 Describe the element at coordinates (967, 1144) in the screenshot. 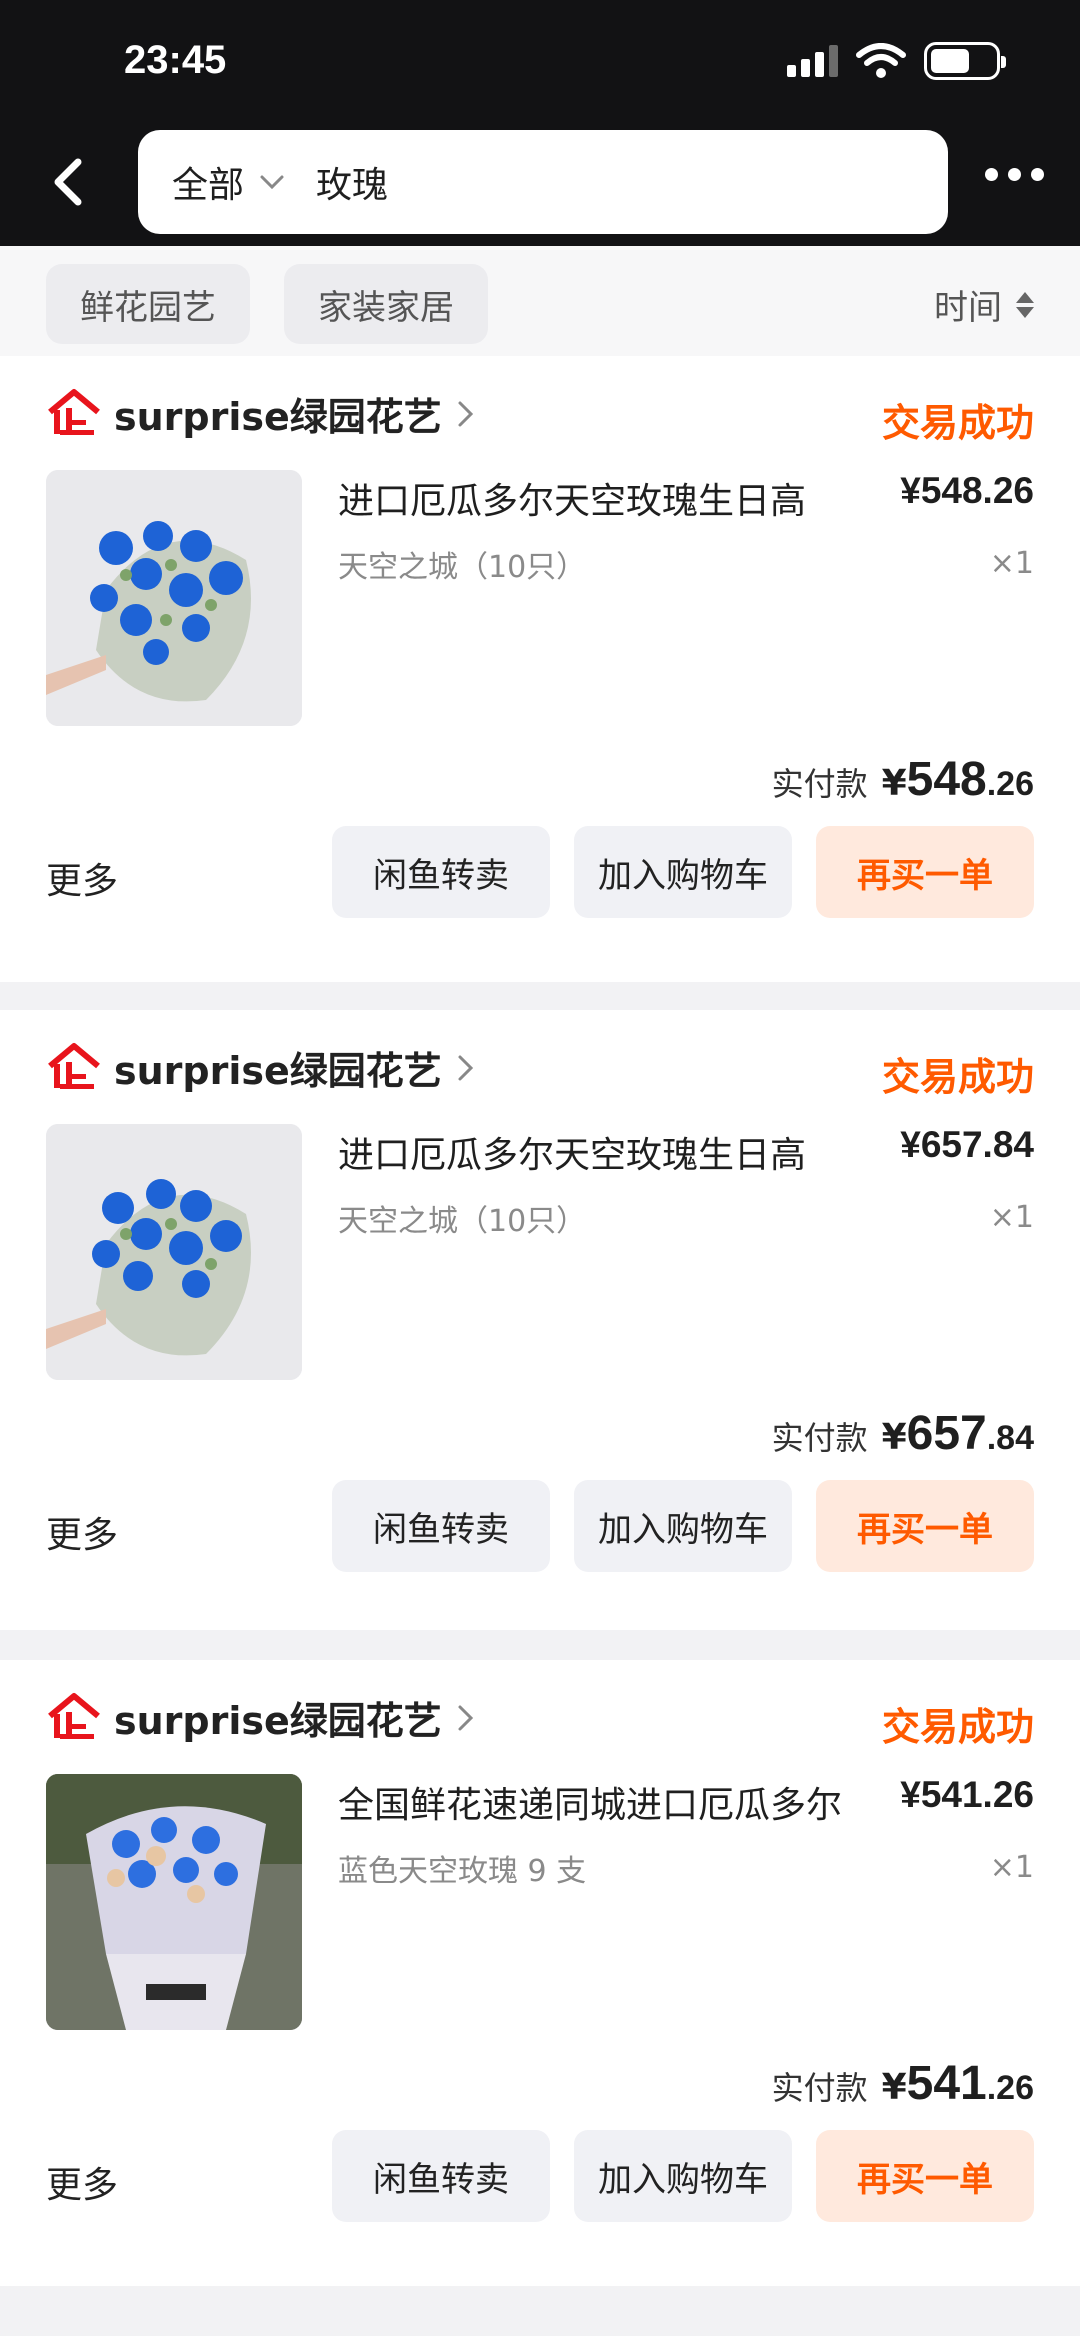

I see `unit-price: ¥657.84` at that location.